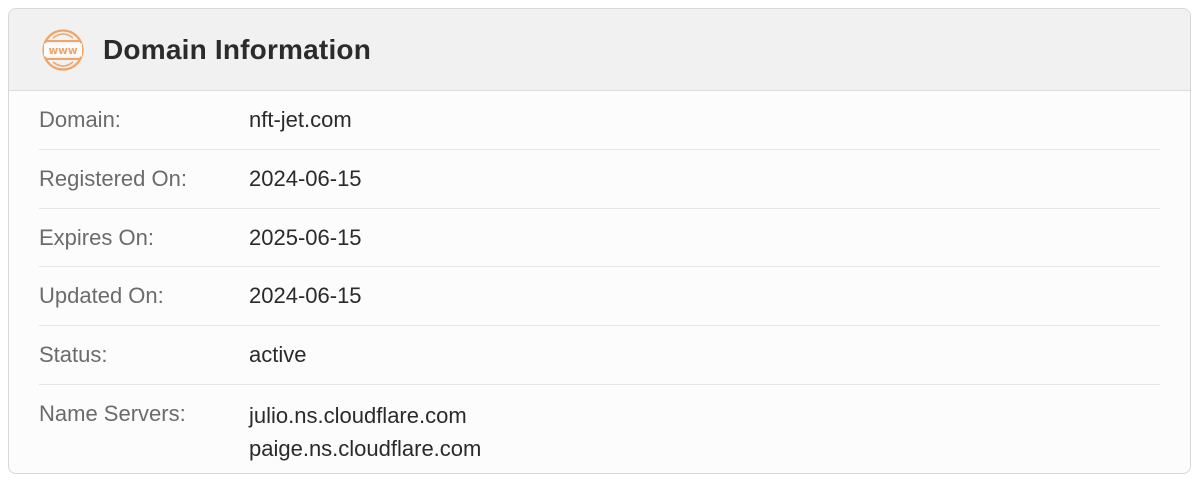 The width and height of the screenshot is (1201, 483). Describe the element at coordinates (599, 238) in the screenshot. I see `info-row-expires: Expires On: 2025-06-15` at that location.